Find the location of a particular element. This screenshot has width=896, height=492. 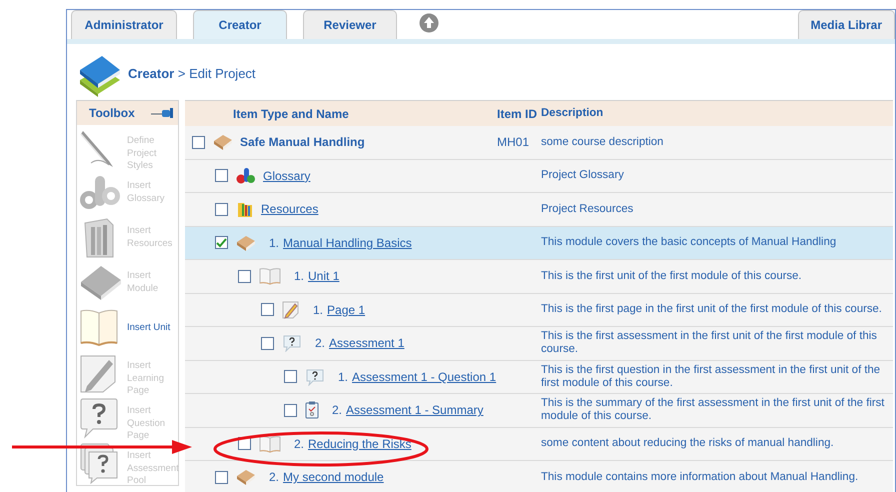

tree-row: 1. Manual Handling Basics This module covers the basic concepts of Manual Handling is located at coordinates (539, 243).